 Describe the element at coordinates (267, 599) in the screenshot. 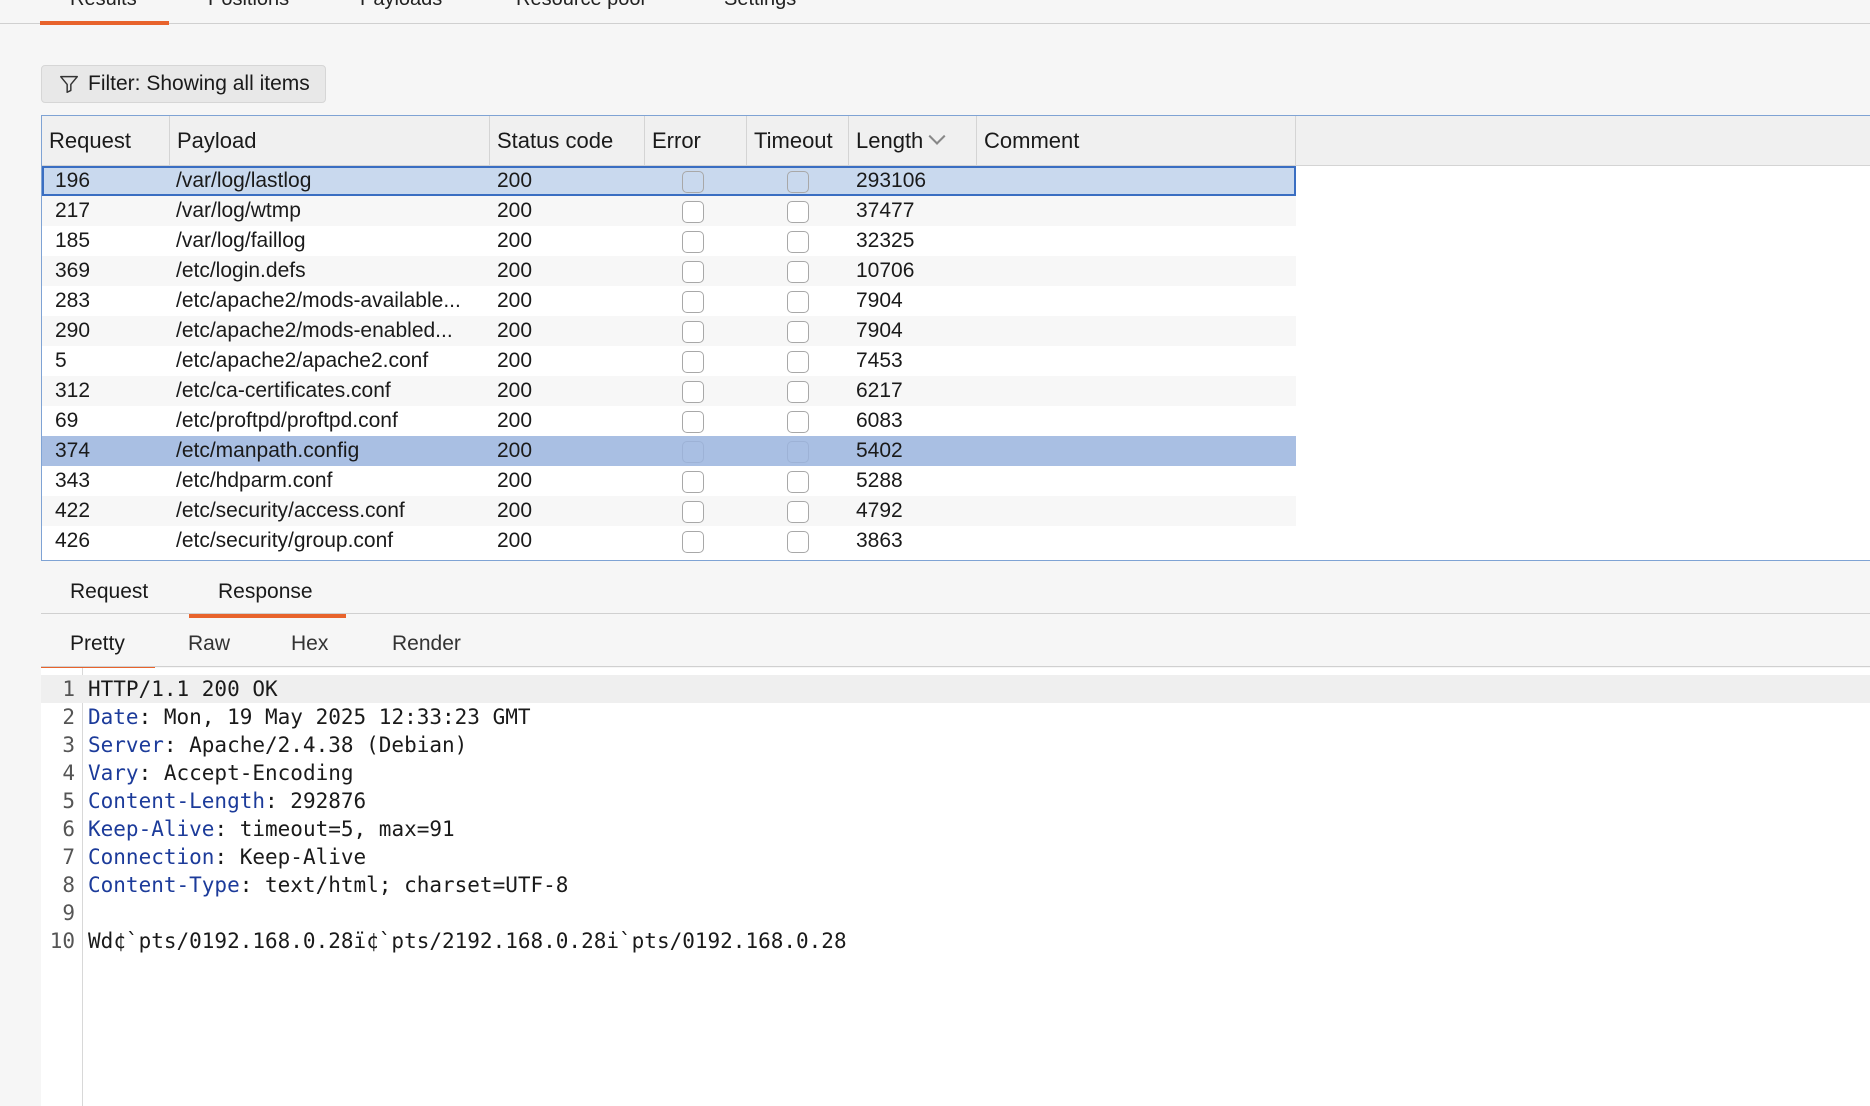

I see `tab-response: Response` at that location.